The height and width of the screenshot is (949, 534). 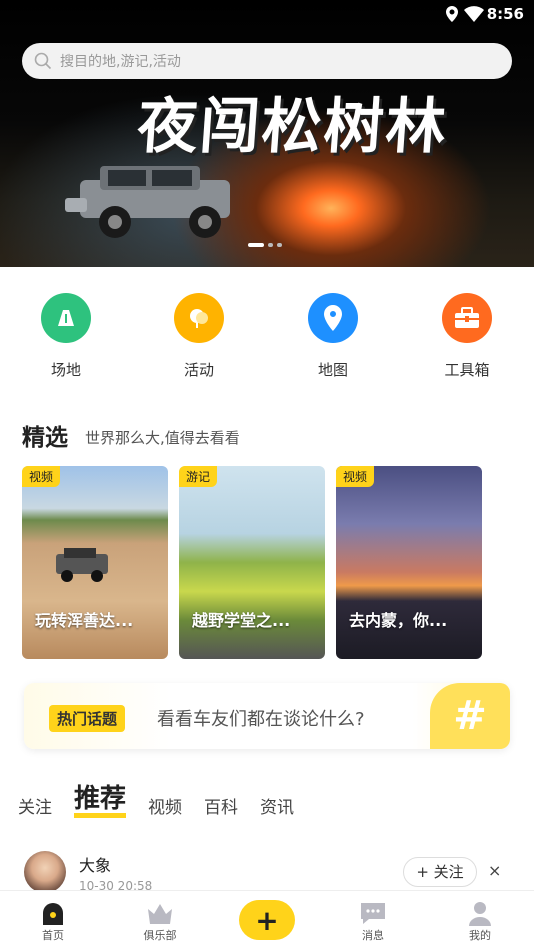 What do you see at coordinates (45, 438) in the screenshot?
I see `section-title: 精选` at bounding box center [45, 438].